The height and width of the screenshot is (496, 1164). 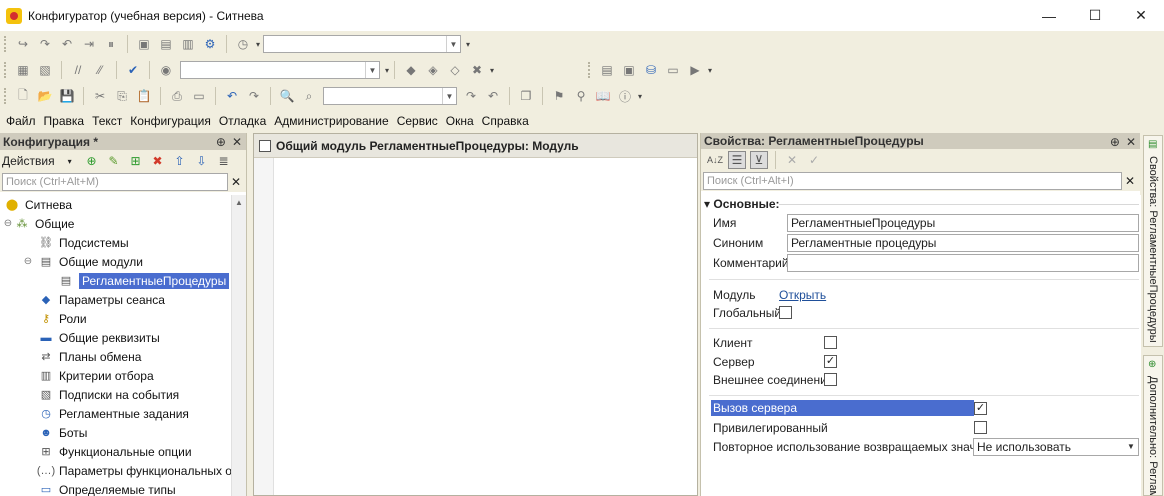 What do you see at coordinates (1153, 425) in the screenshot?
I see `tab-additional: ⊕ Дополнительно: Регламе` at bounding box center [1153, 425].